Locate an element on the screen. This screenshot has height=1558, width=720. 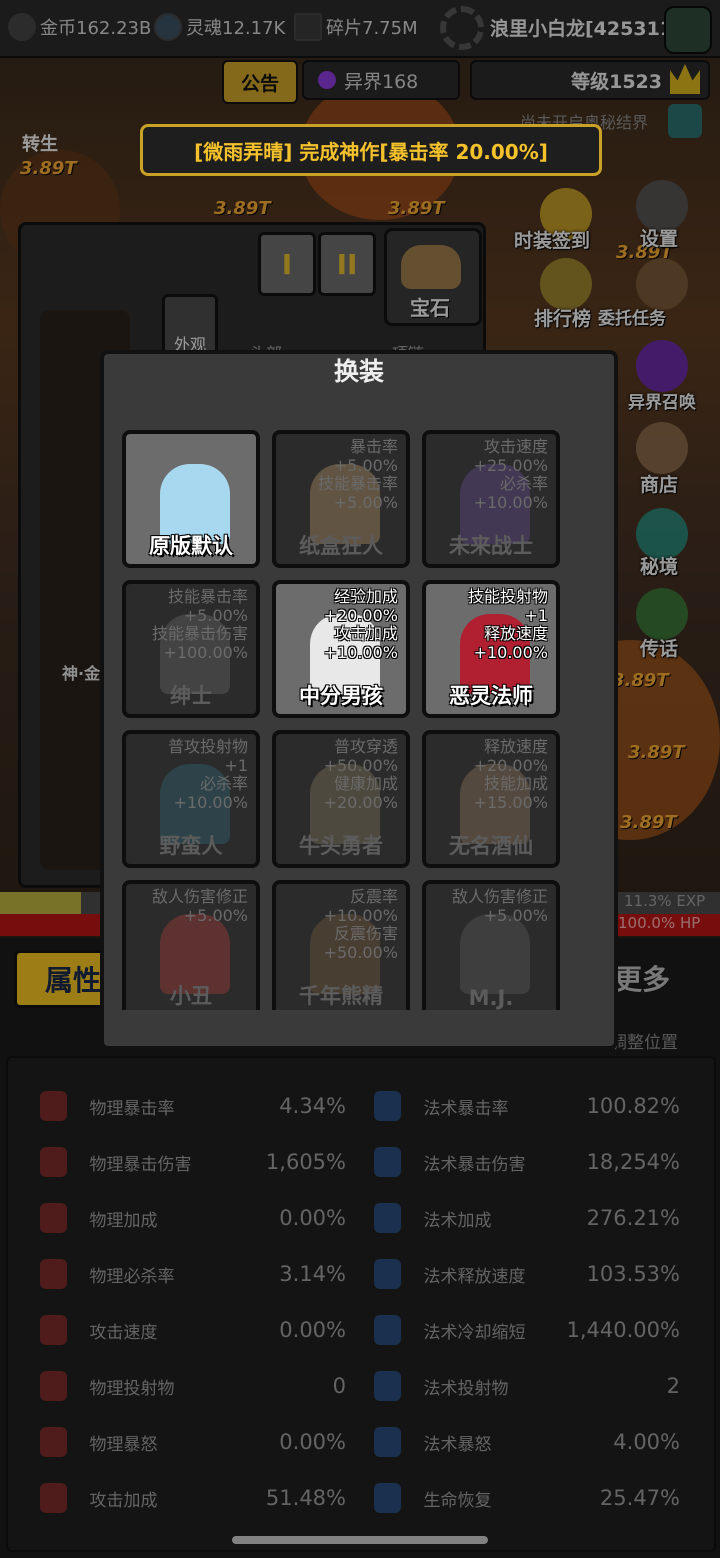
costume-bonus: 攻击速度 +25.00% 必杀率 +10.00% is located at coordinates (510, 474).